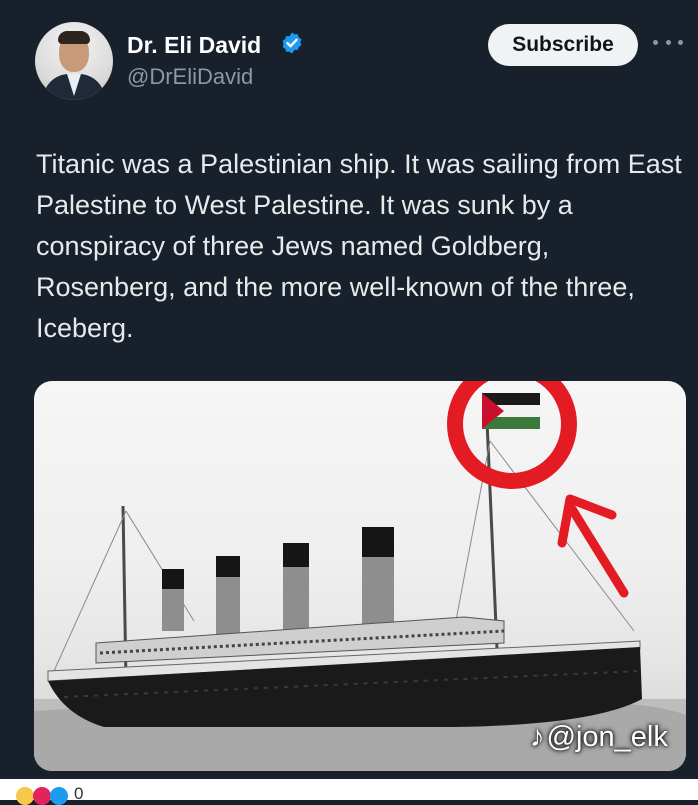 Image resolution: width=698 pixels, height=805 pixels. Describe the element at coordinates (492, 535) in the screenshot. I see `aft-mast` at that location.